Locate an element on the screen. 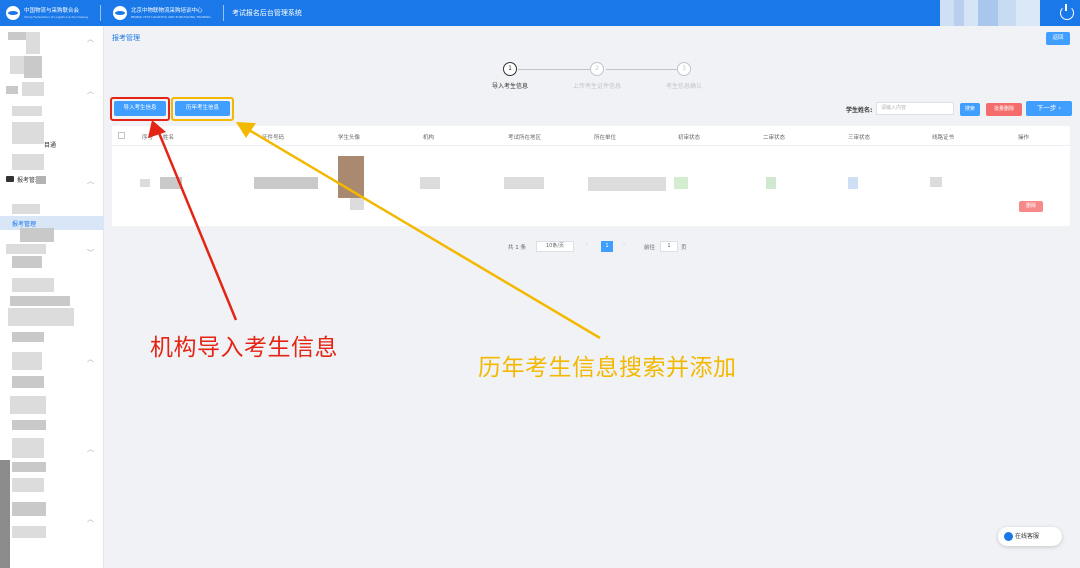 This screenshot has width=1080, height=568. col-header: 证件号码 is located at coordinates (273, 138).